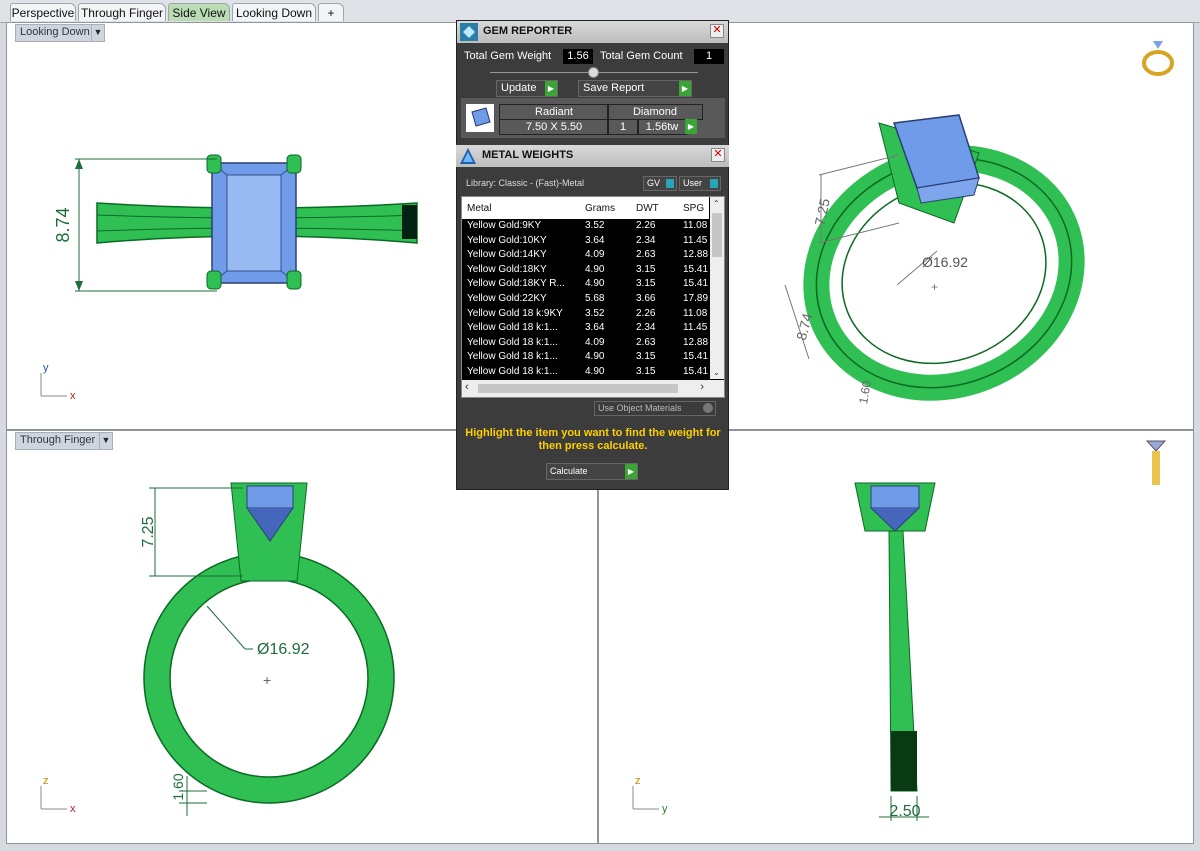 The height and width of the screenshot is (851, 1200). Describe the element at coordinates (696, 342) in the screenshot. I see `table-cell: 12.88` at that location.